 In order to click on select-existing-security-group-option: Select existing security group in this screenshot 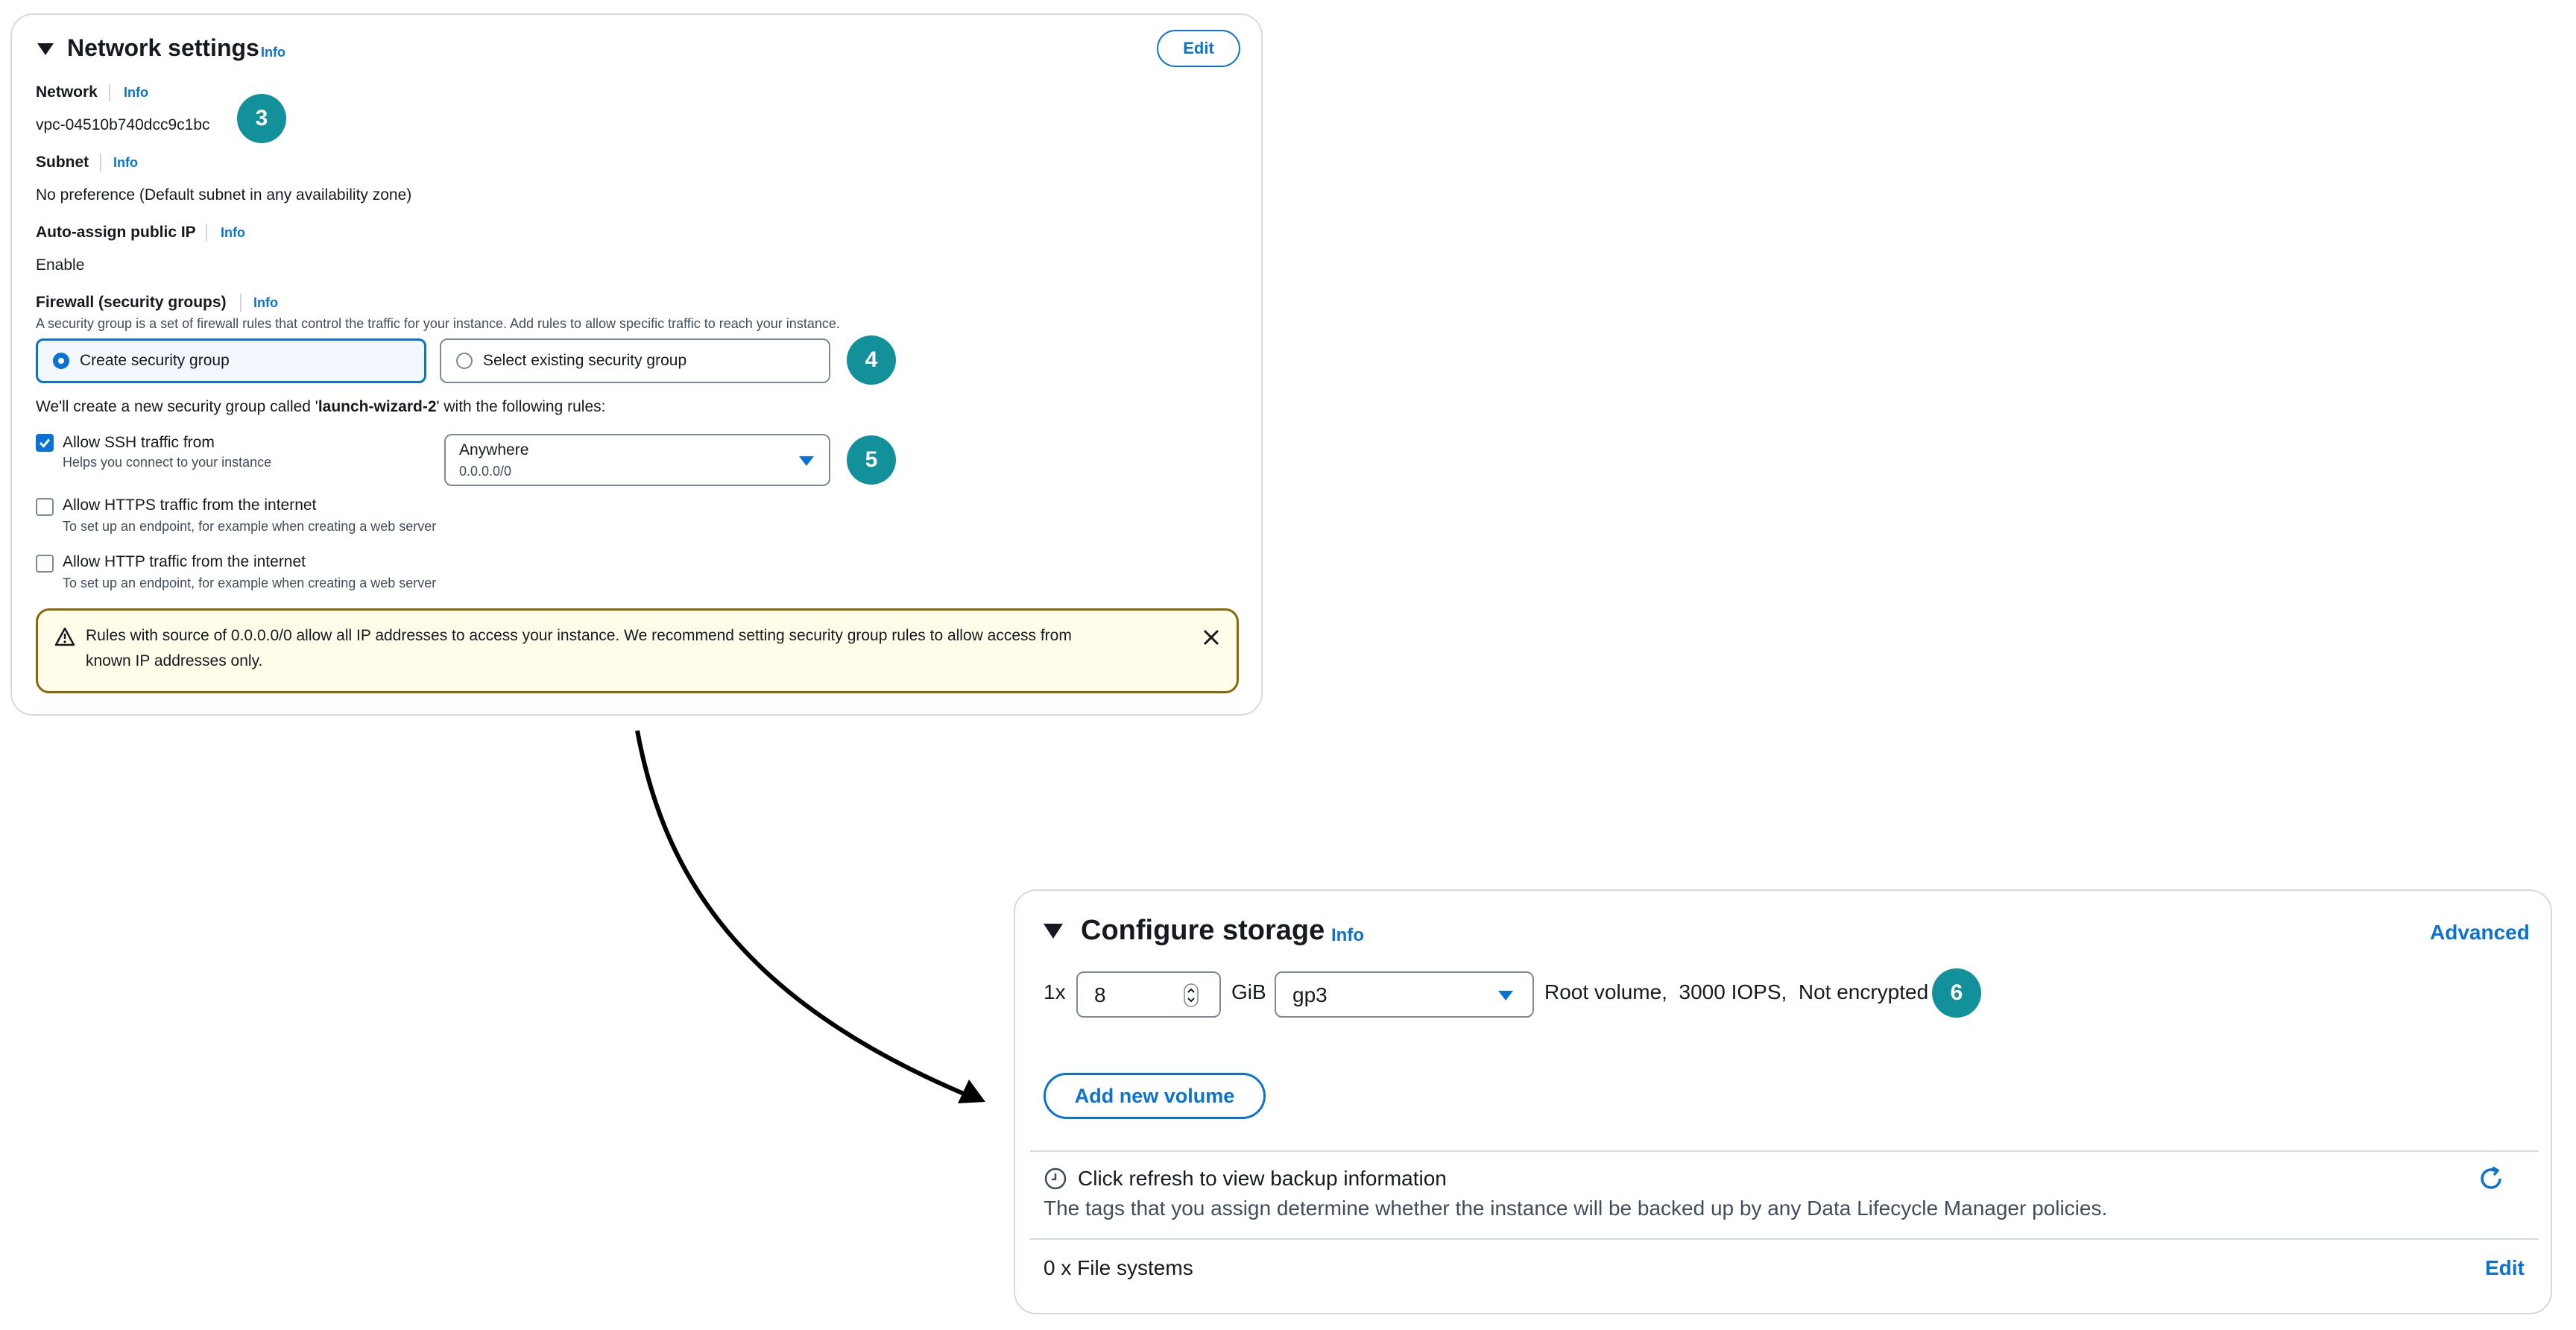, I will do `click(635, 360)`.